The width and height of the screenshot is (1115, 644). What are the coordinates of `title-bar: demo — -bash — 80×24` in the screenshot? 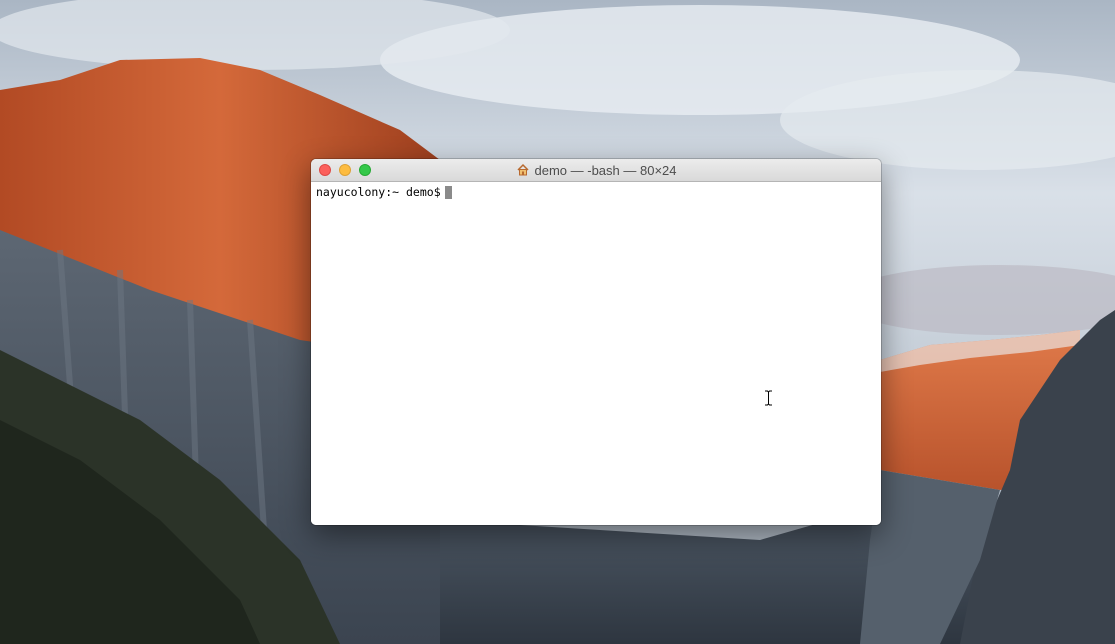 It's located at (596, 170).